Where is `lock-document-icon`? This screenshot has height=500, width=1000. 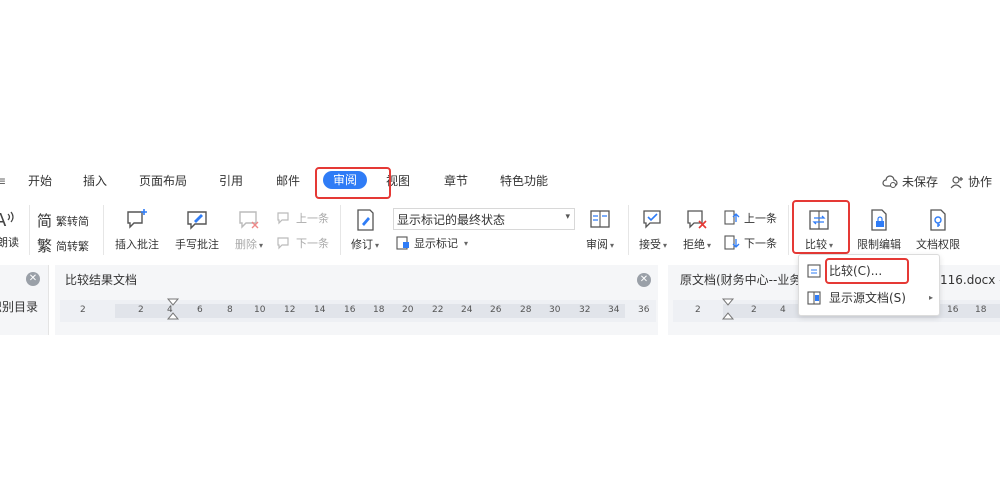 lock-document-icon is located at coordinates (879, 220).